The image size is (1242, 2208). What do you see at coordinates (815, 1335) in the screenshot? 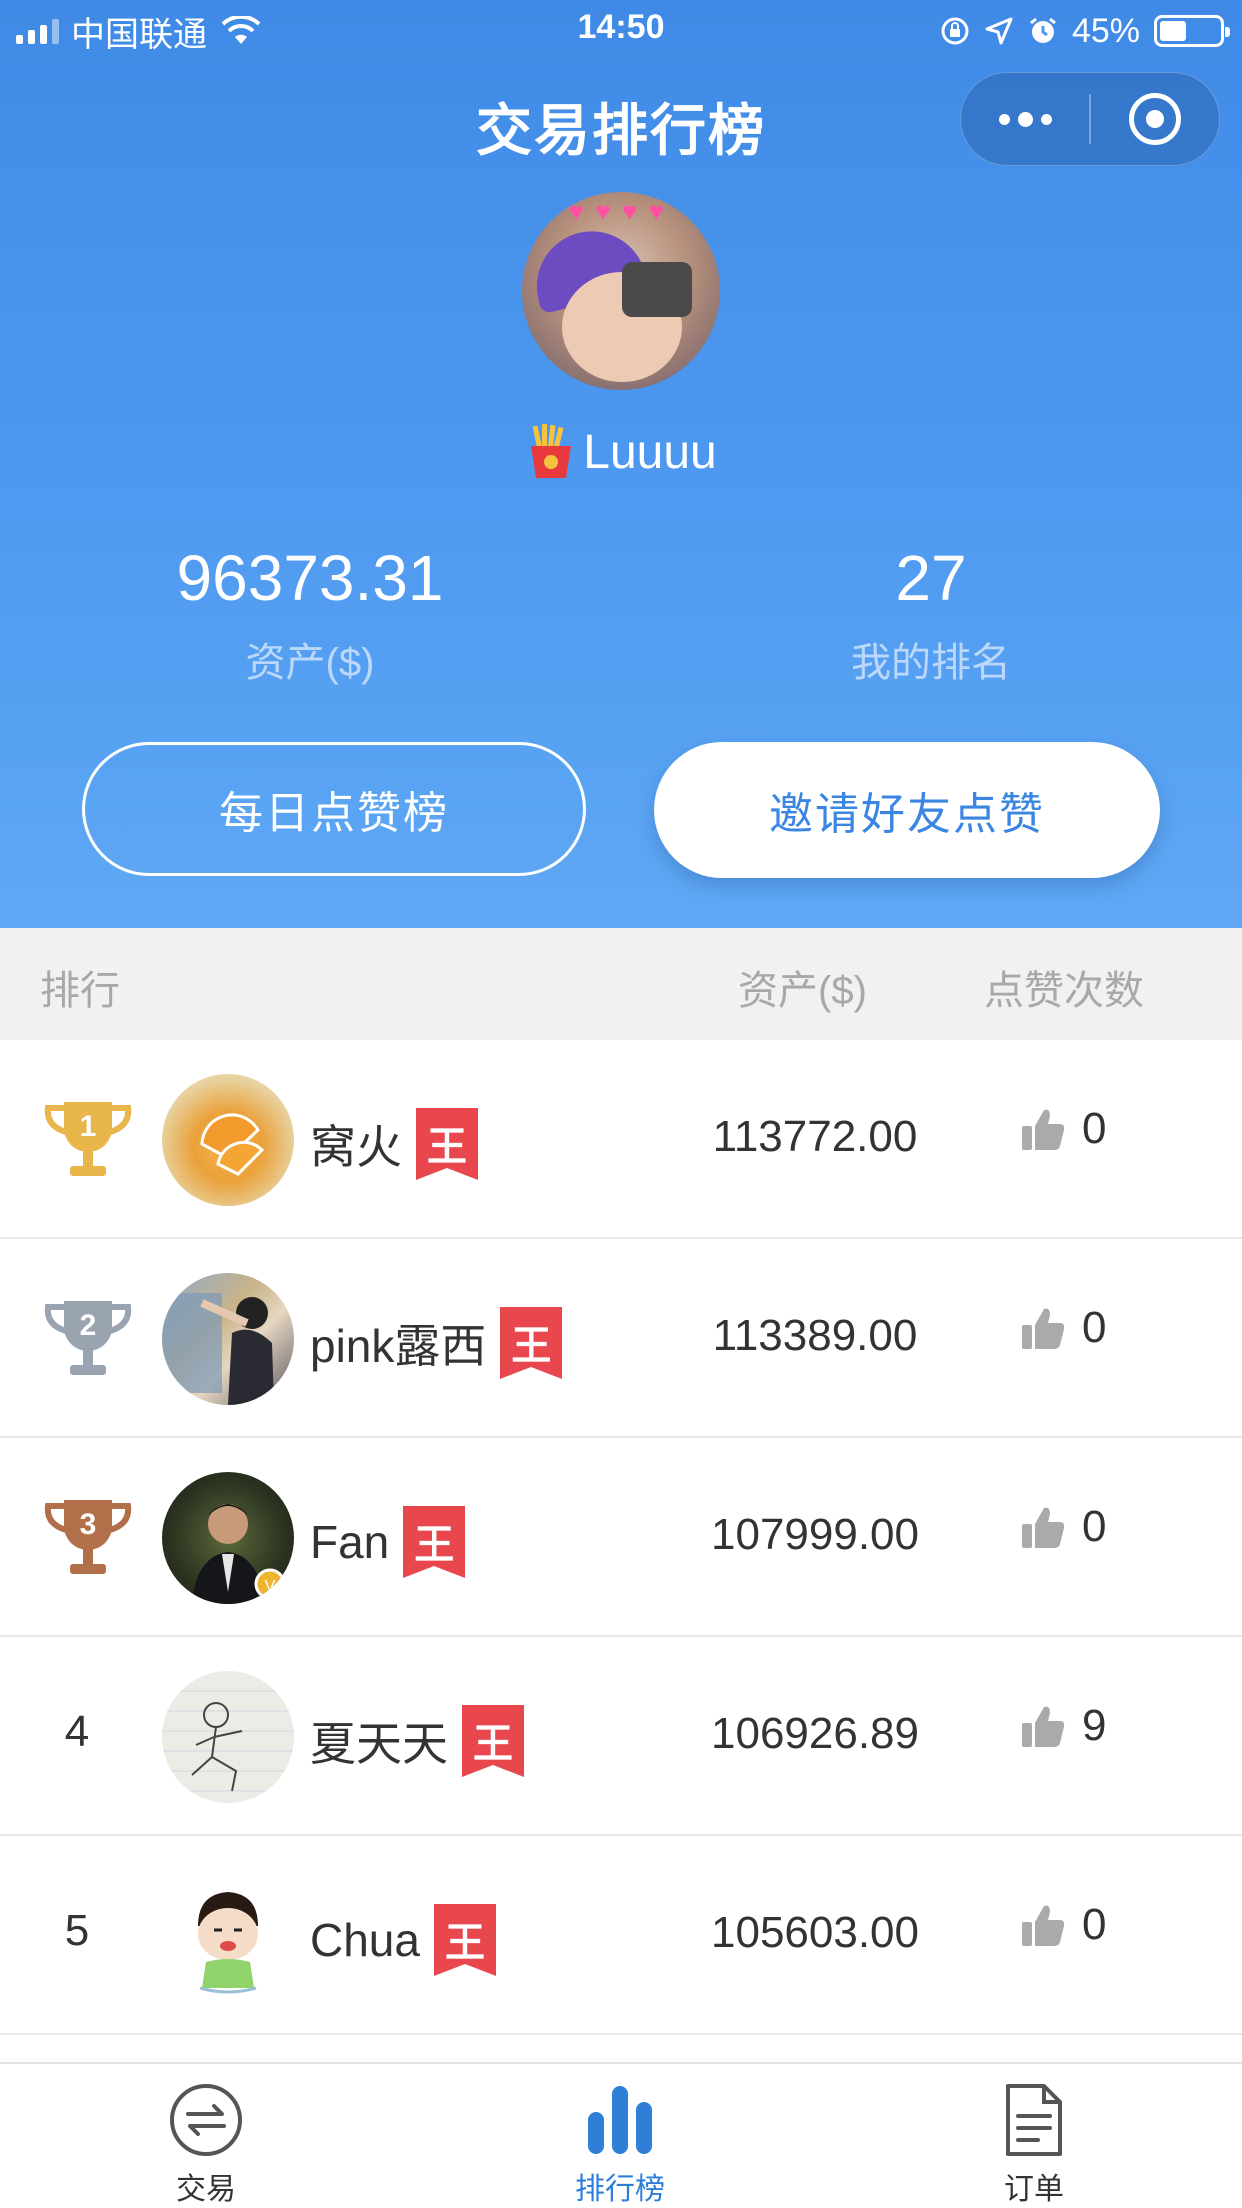
I see `row-assets: 113389.00` at bounding box center [815, 1335].